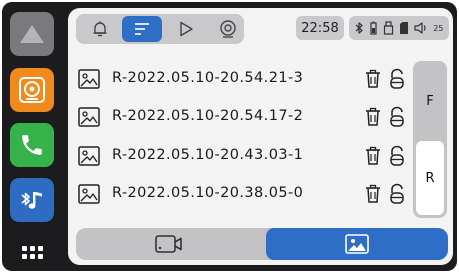 The width and height of the screenshot is (459, 274). I want to click on photo-icon, so click(357, 244).